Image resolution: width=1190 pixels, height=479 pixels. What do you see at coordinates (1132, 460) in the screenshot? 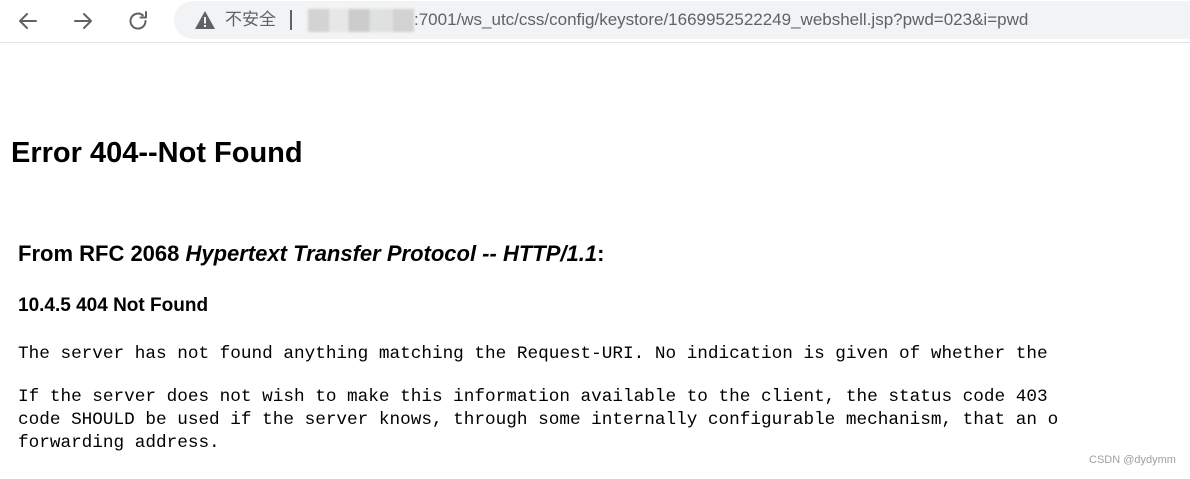
I see `watermark: CSDN @dydymm` at bounding box center [1132, 460].